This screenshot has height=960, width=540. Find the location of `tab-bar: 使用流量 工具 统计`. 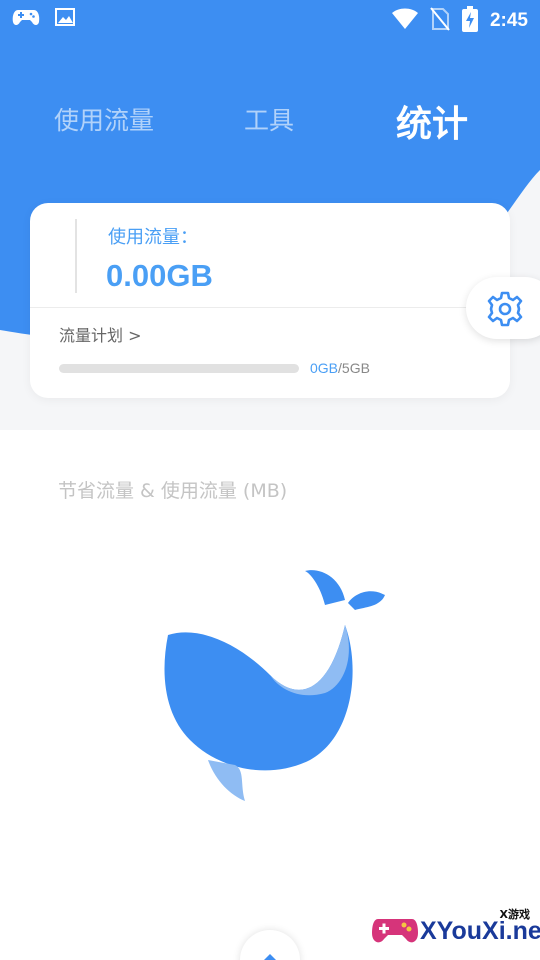

tab-bar: 使用流量 工具 统计 is located at coordinates (270, 120).